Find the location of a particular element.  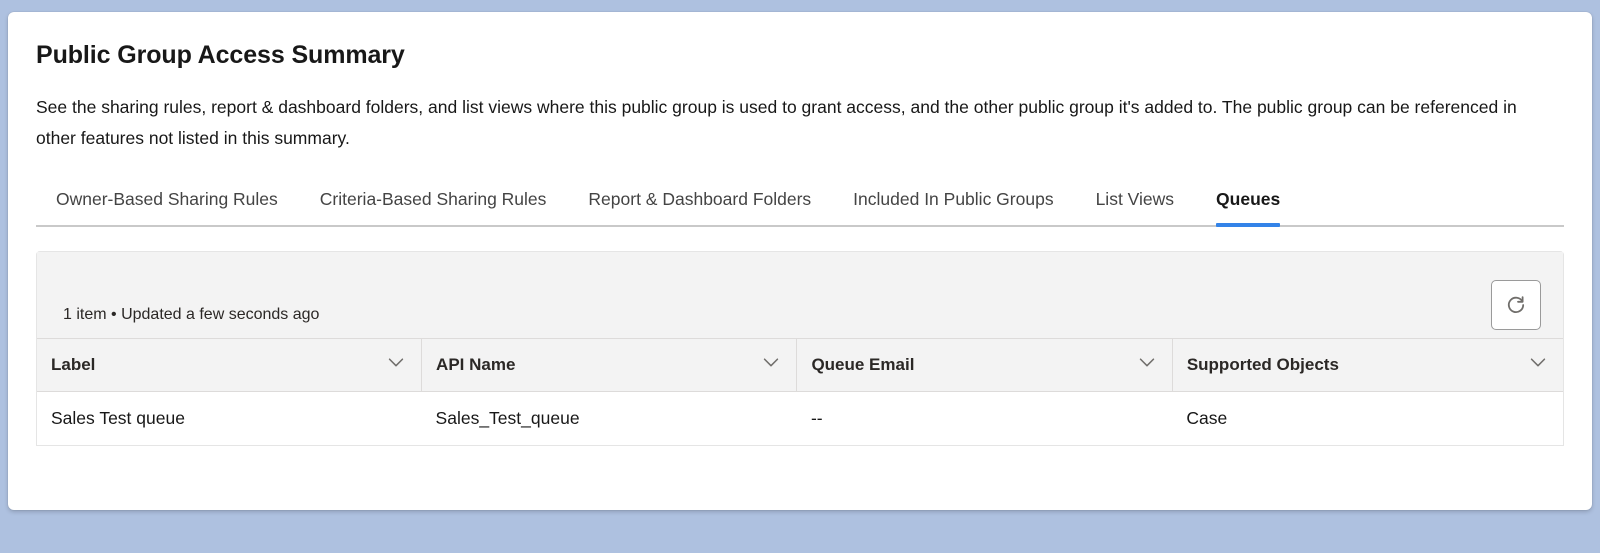

tab-included-in-public-groups: Included In Public Groups is located at coordinates (953, 202).